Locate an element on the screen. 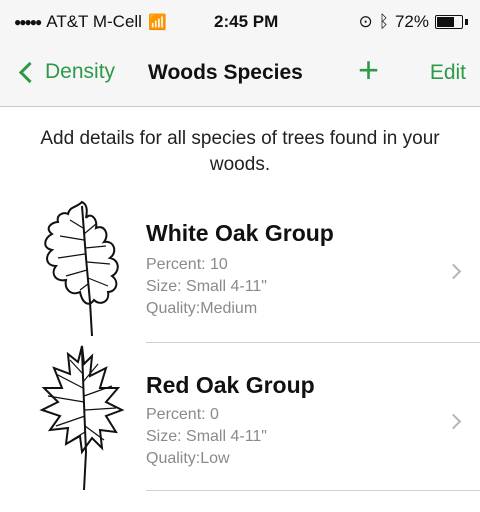  chevron-left-icon is located at coordinates (29, 72).